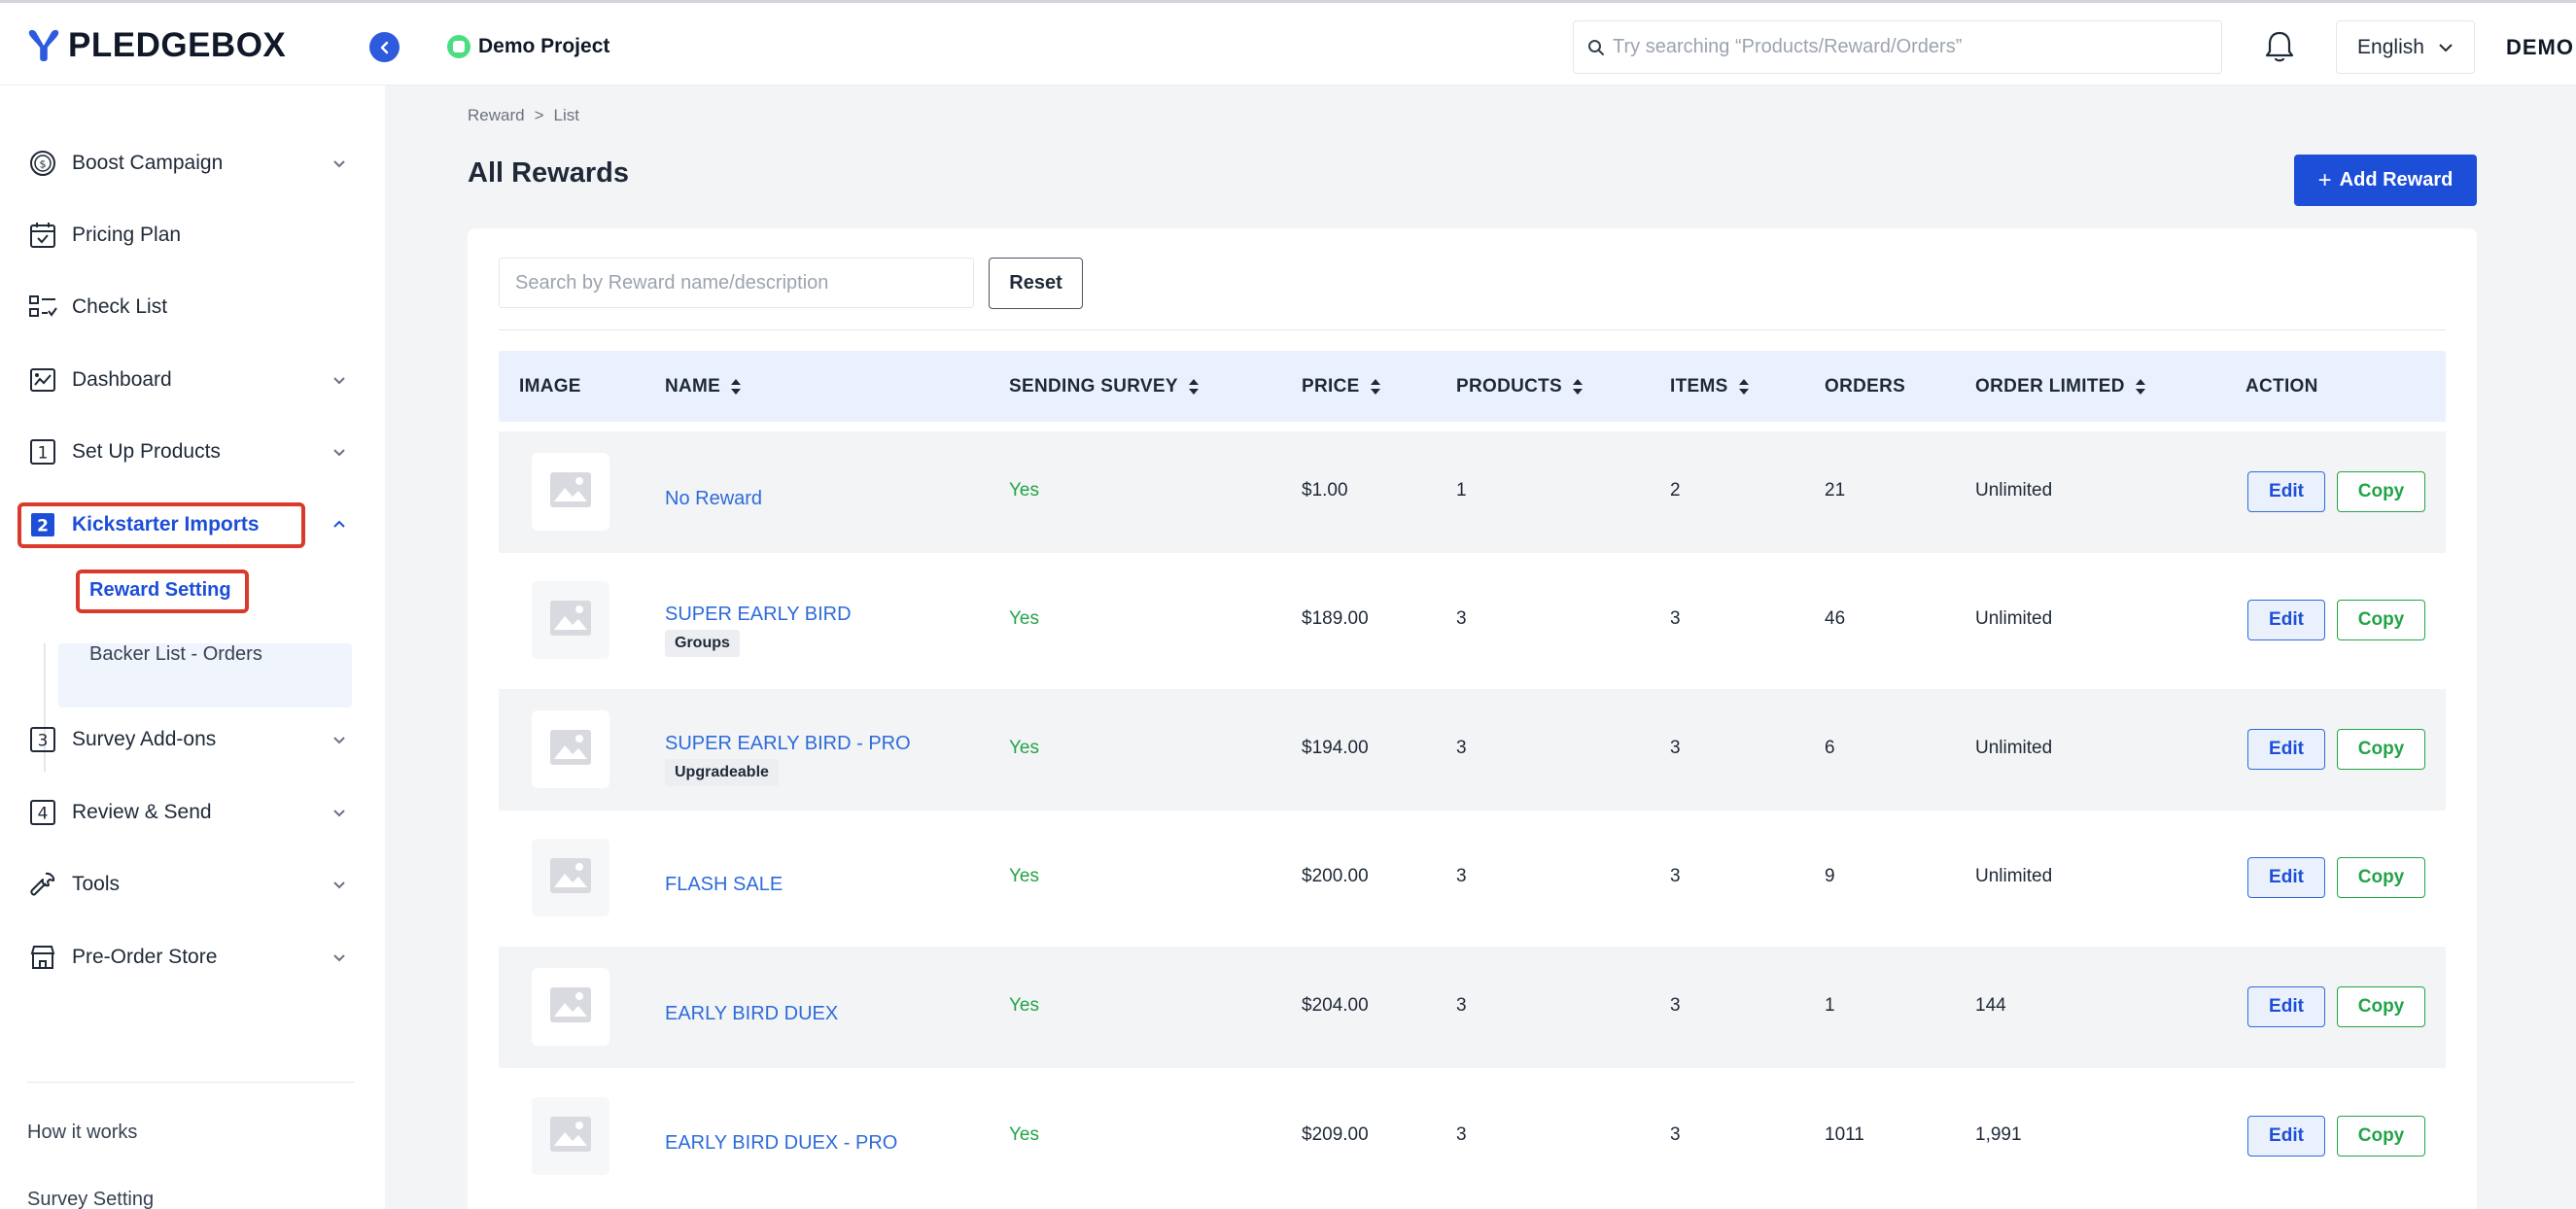 The width and height of the screenshot is (2576, 1209). Describe the element at coordinates (751, 1014) in the screenshot. I see `reward-name-link: EARLY BIRD DUEX` at that location.